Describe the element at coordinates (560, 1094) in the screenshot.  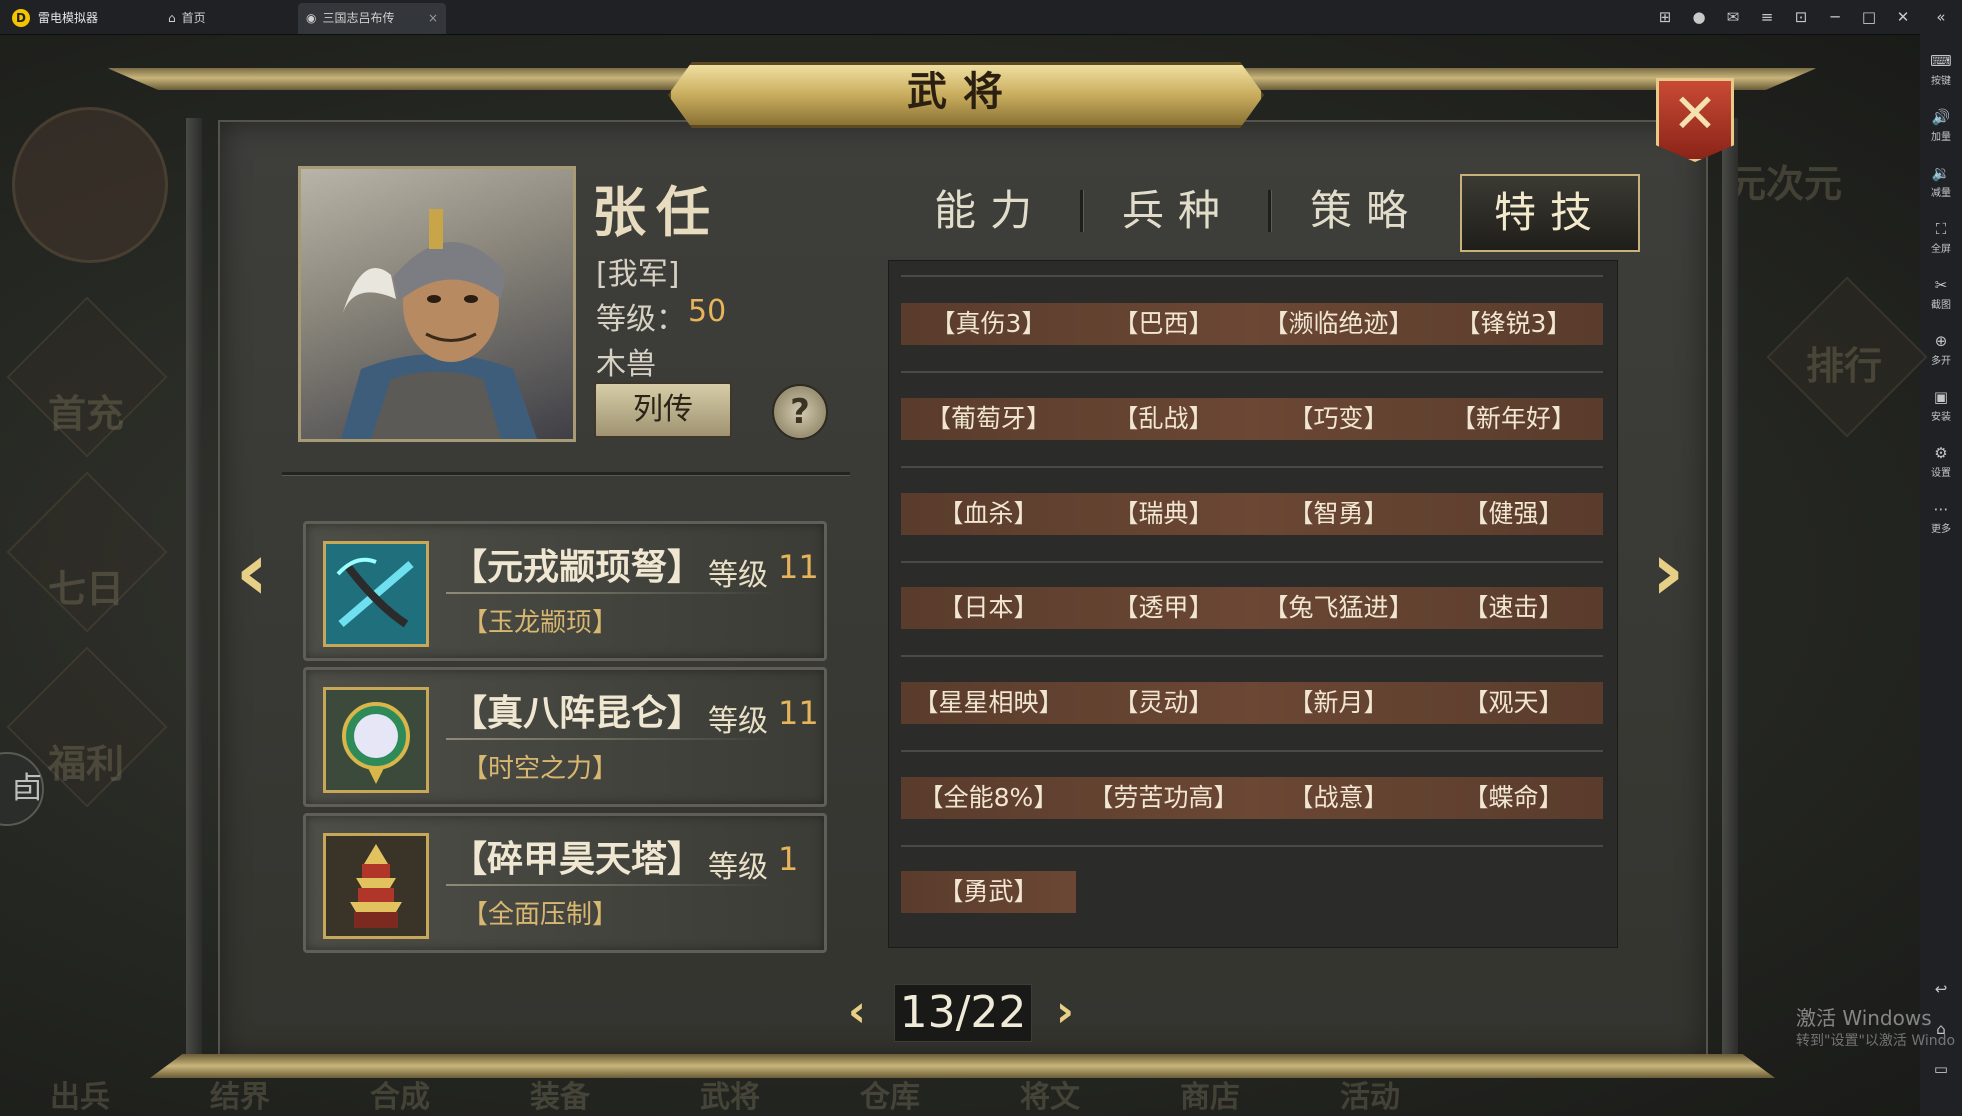
I see `bottom-menu-item: 装备` at that location.